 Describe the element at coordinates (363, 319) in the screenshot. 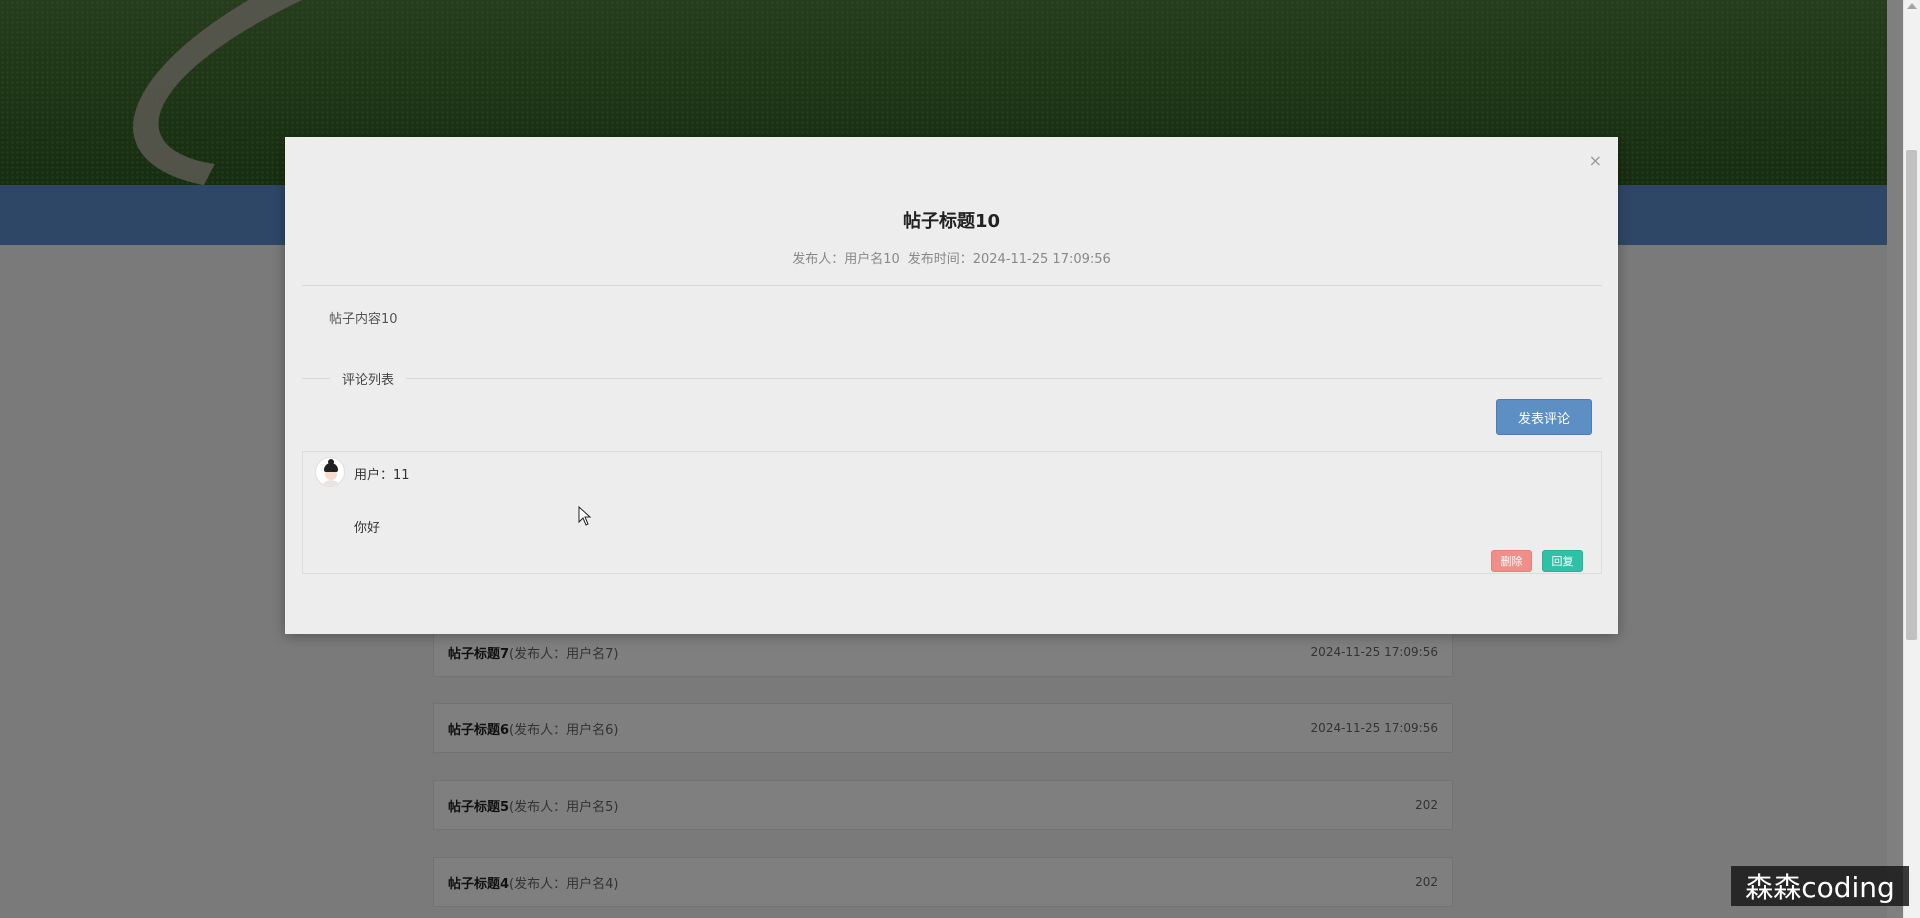

I see `post-content: 帖子内容10` at that location.